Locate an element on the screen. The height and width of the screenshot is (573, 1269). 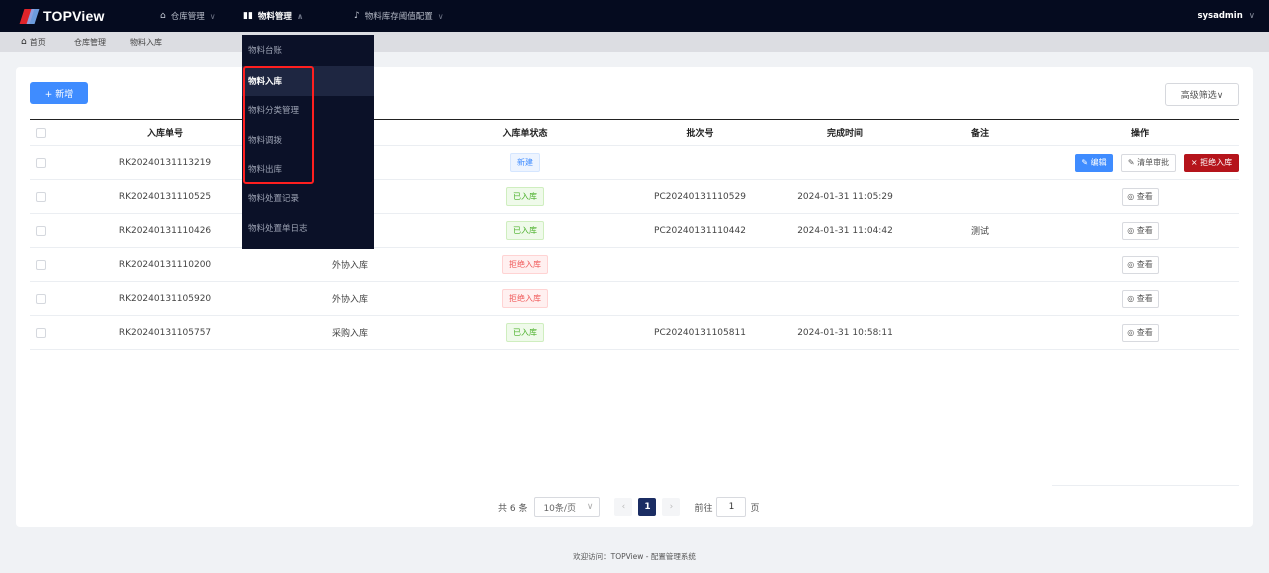
order-no: RK20240131110525 is located at coordinates (165, 196).